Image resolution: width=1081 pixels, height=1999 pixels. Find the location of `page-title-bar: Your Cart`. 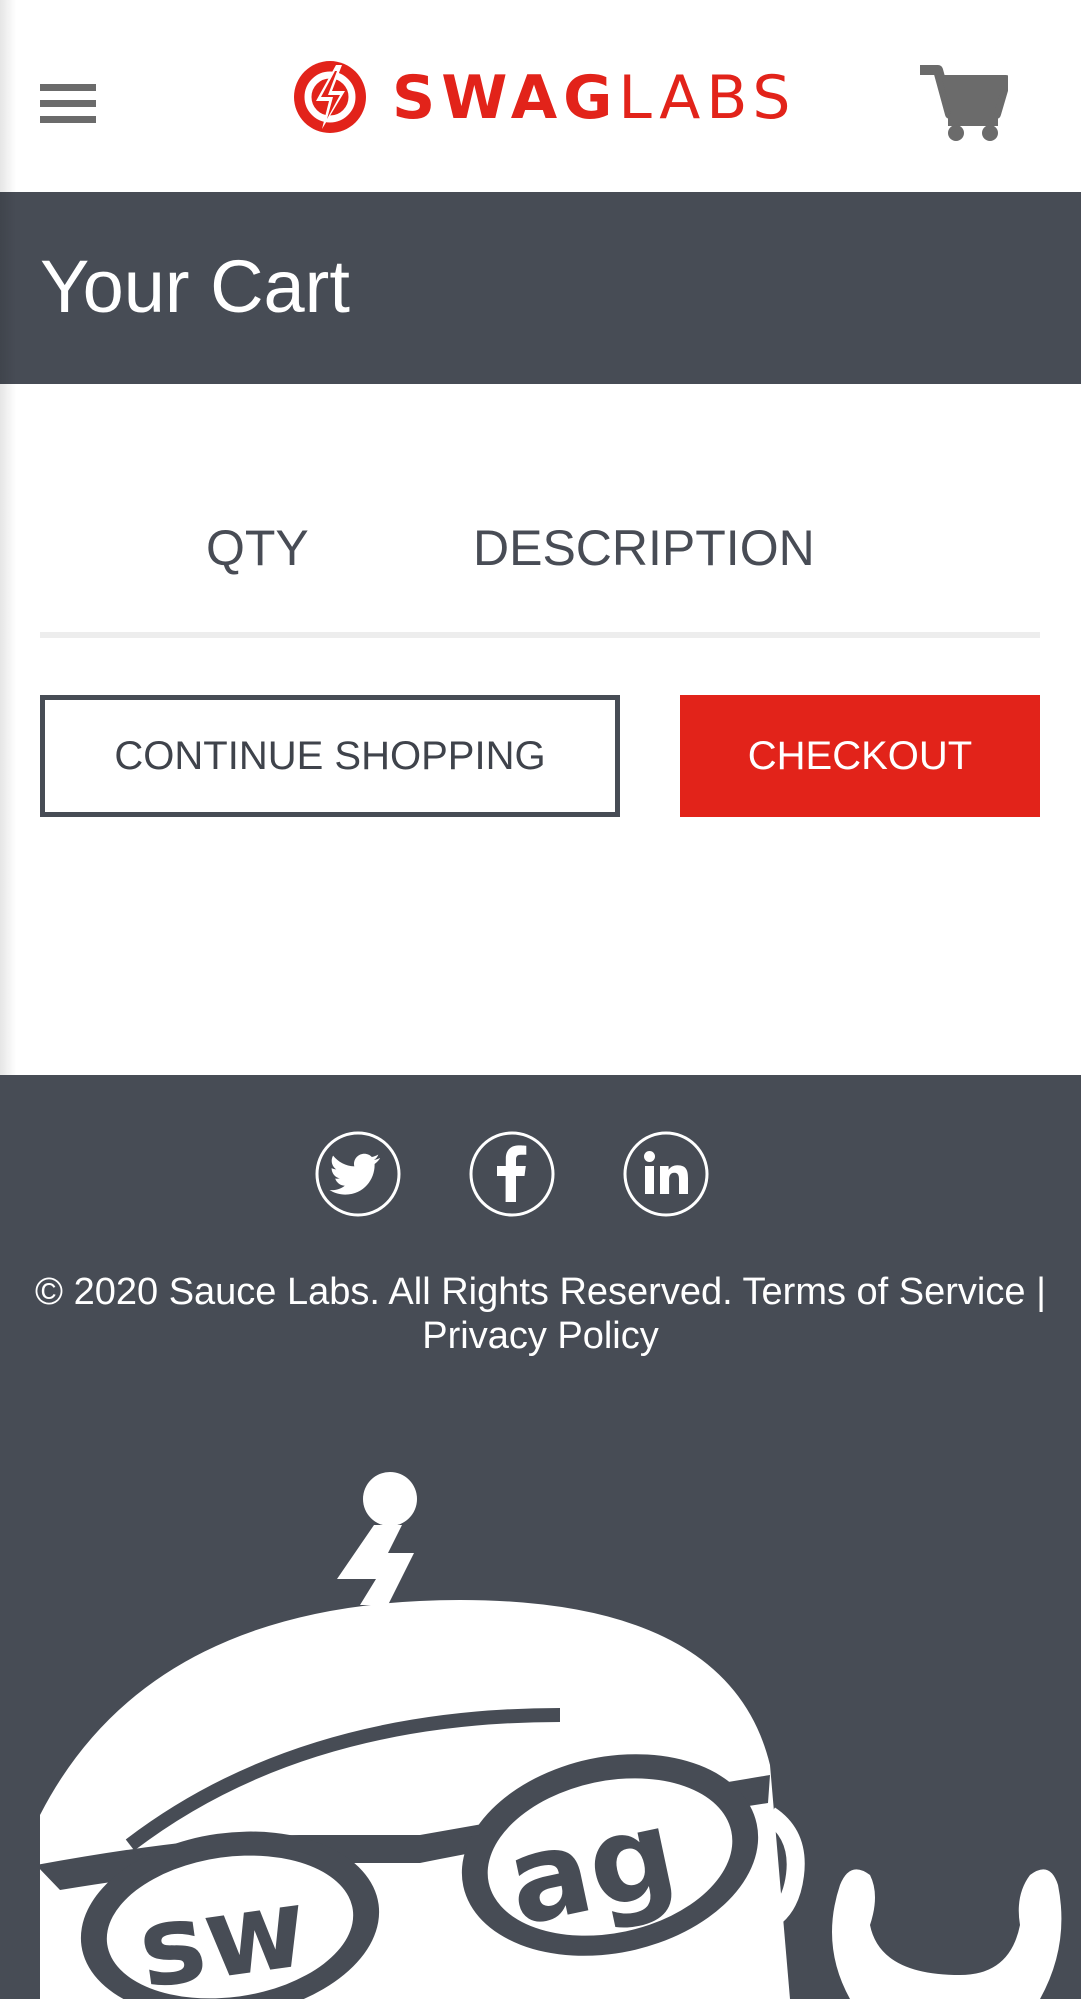

page-title-bar: Your Cart is located at coordinates (540, 288).